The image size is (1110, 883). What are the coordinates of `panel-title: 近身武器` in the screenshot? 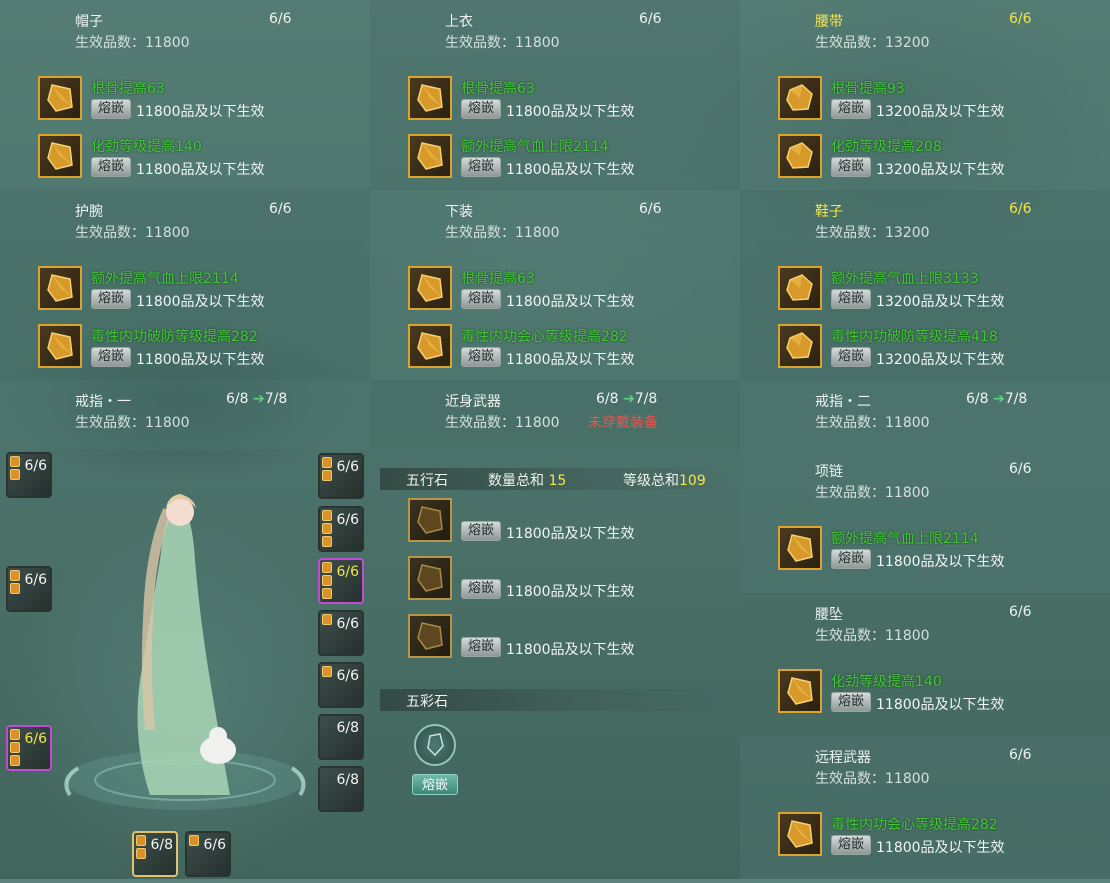 It's located at (473, 402).